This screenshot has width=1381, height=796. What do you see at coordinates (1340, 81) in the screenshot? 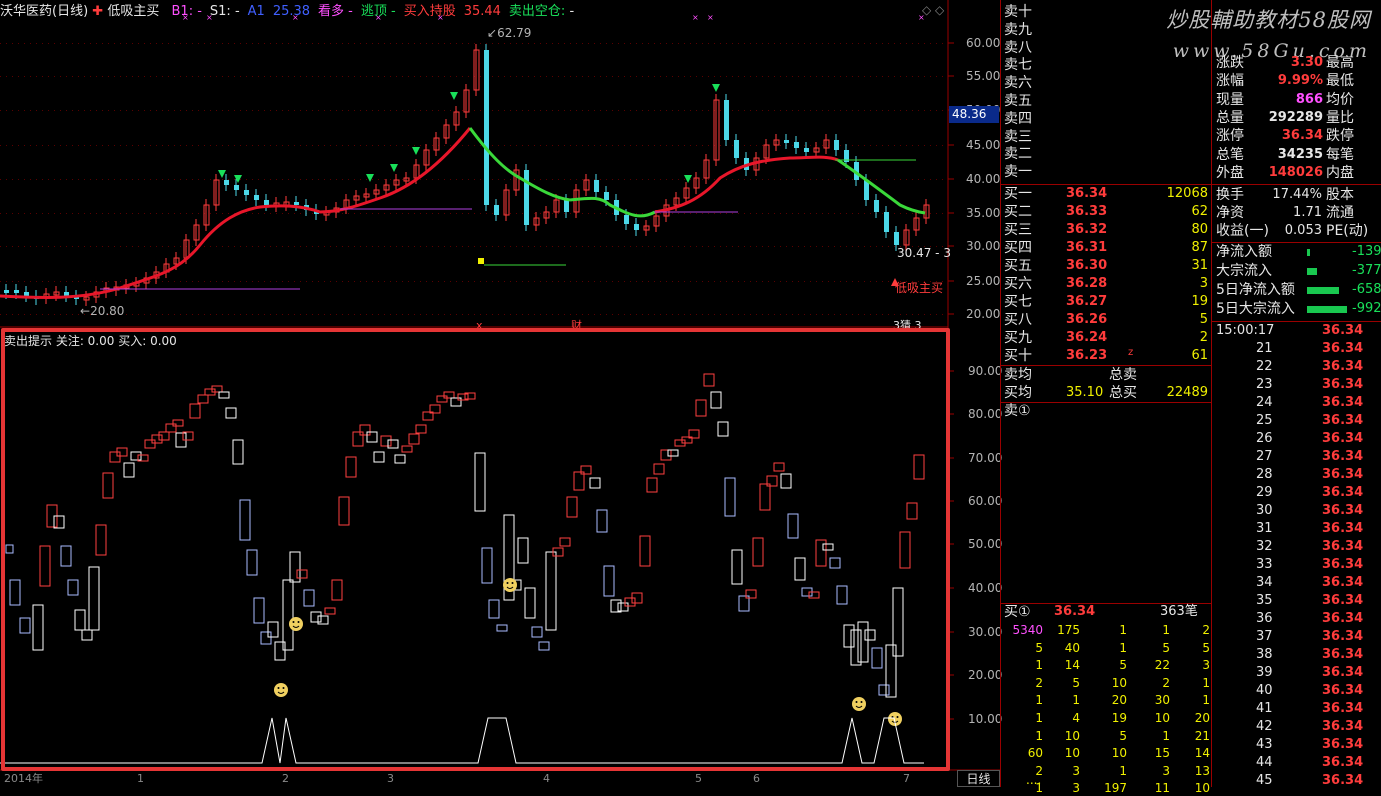
I see `quote-label: 最低` at bounding box center [1340, 81].